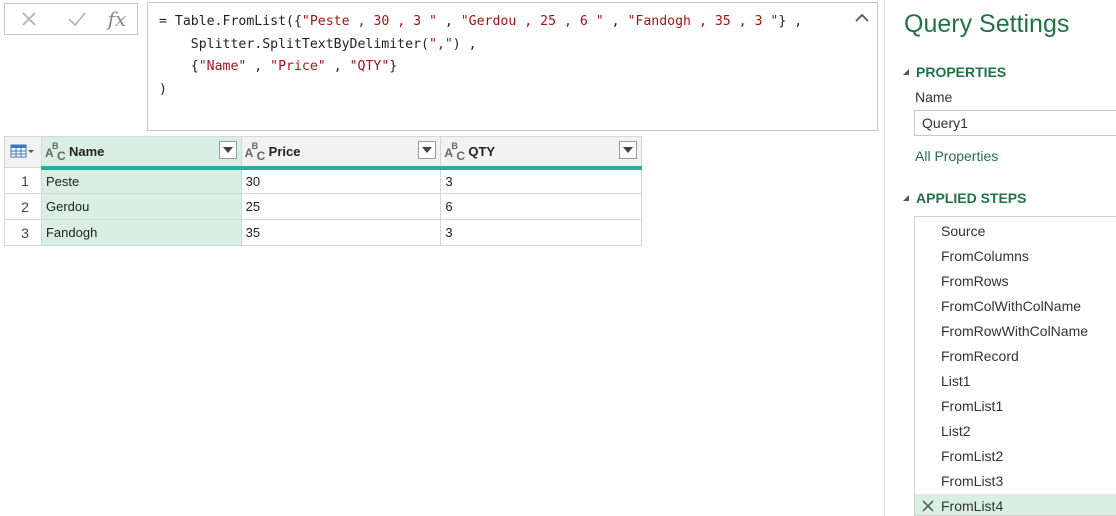 This screenshot has width=1116, height=516. I want to click on formula-string-literal: "Price", so click(298, 66).